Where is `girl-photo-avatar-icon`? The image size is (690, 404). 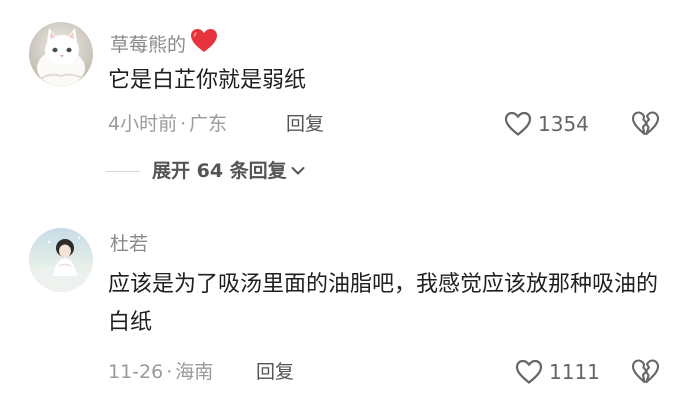
girl-photo-avatar-icon is located at coordinates (61, 260).